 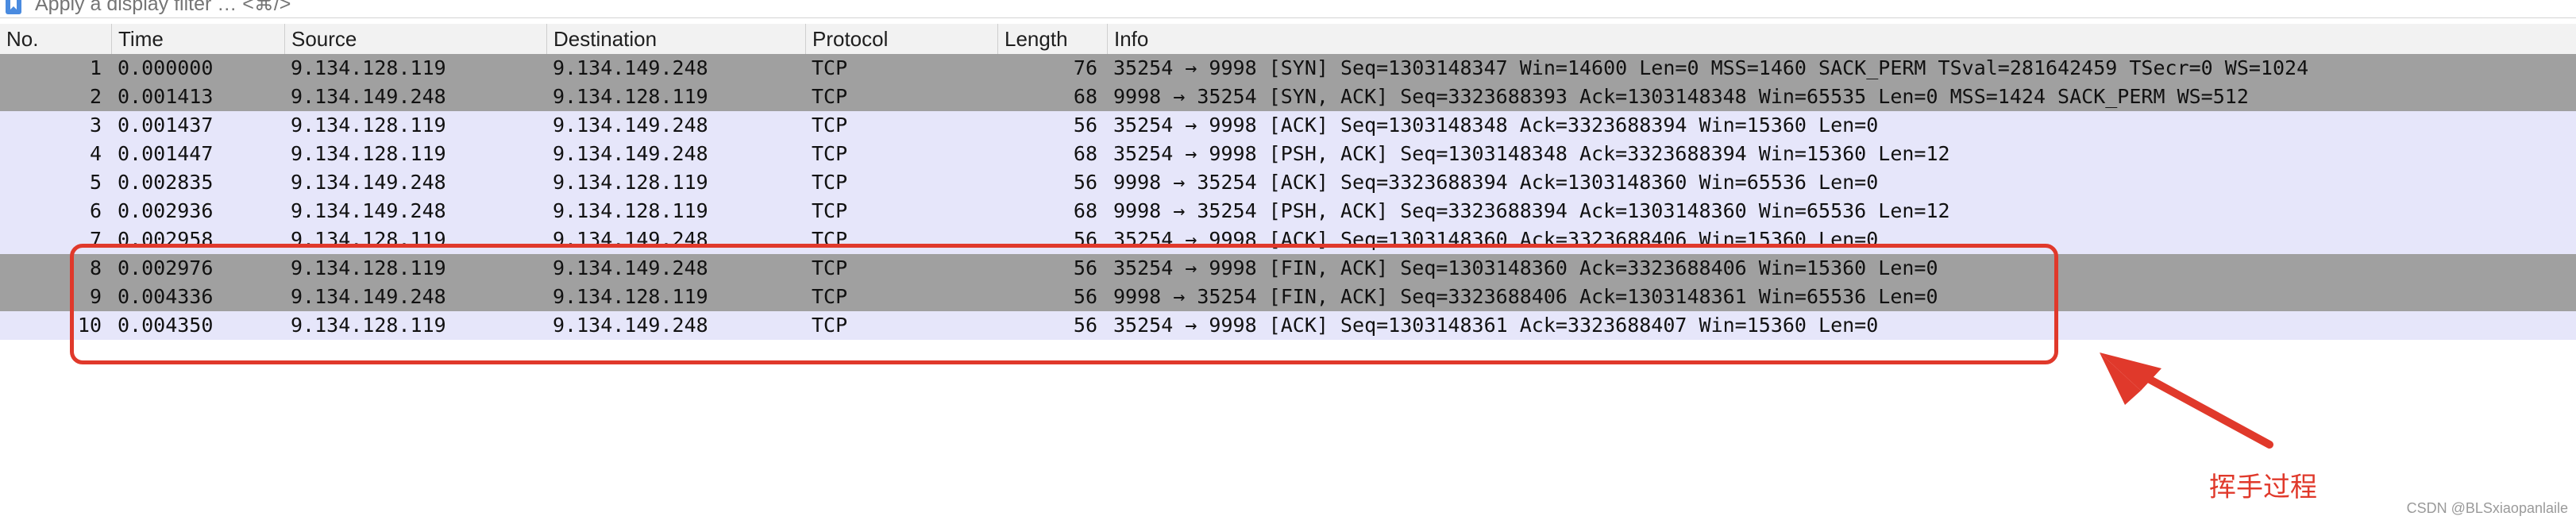 I want to click on packet-time: 0.001437, so click(x=166, y=125).